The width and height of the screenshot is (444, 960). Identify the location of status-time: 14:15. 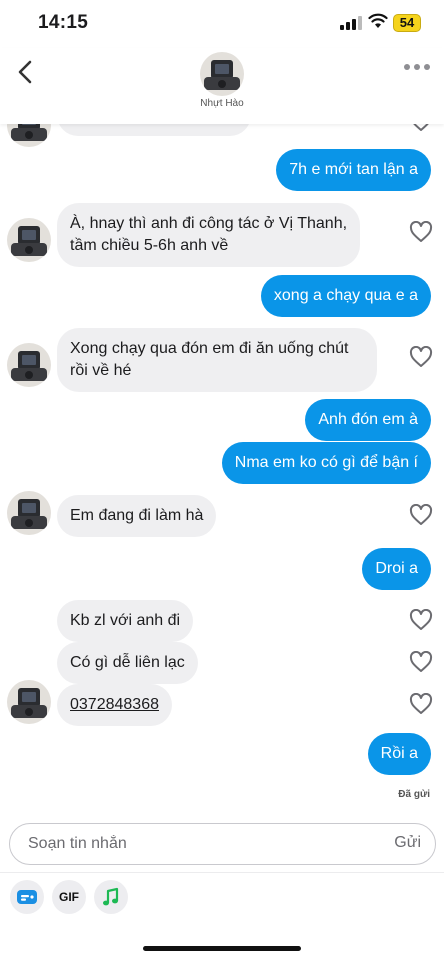
(63, 22).